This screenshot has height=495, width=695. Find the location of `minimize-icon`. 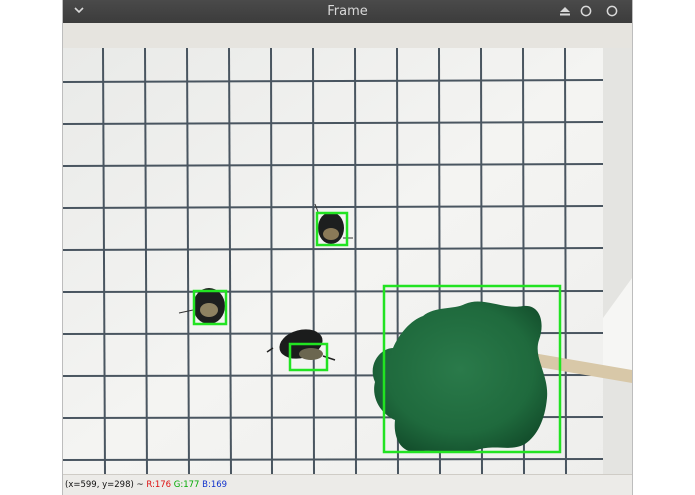

minimize-icon is located at coordinates (586, 11).